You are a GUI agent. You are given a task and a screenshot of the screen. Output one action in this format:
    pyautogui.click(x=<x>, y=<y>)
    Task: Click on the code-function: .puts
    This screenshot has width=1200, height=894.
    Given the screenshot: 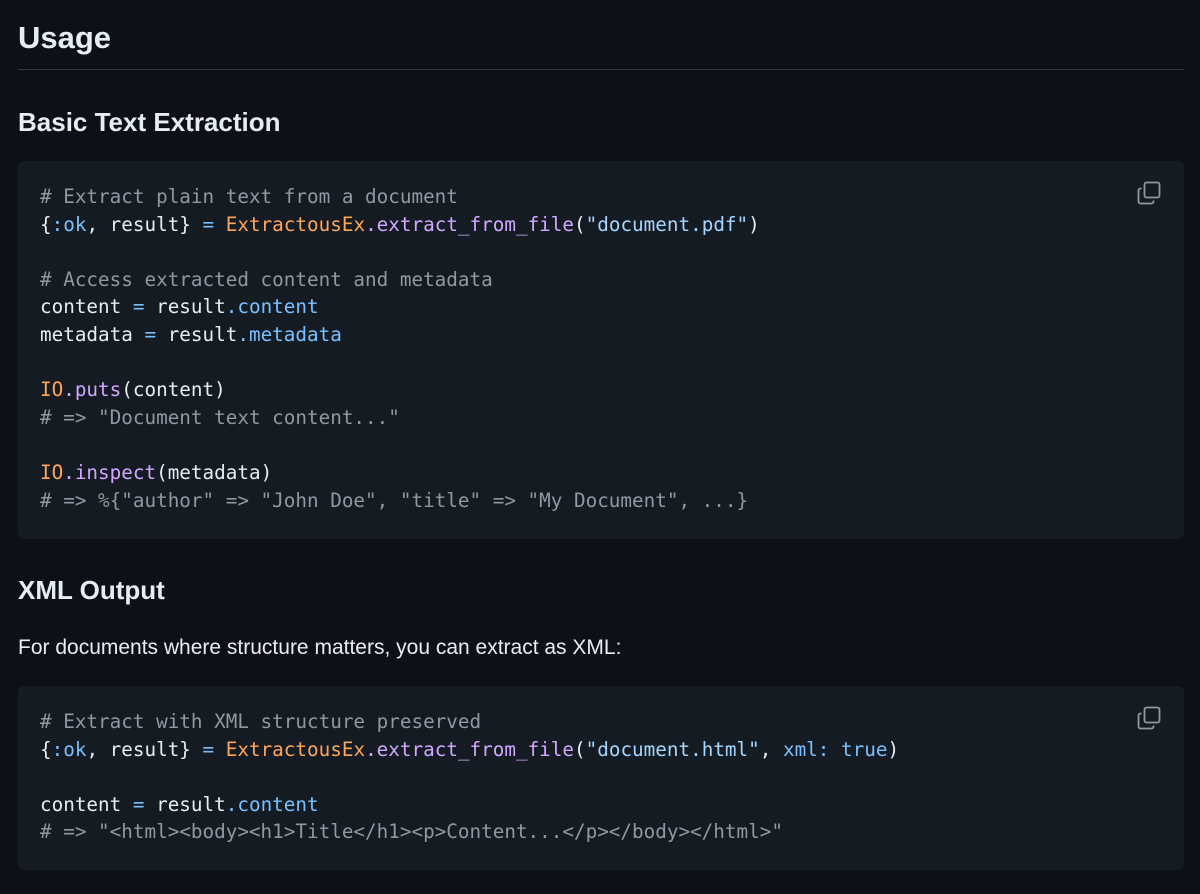 What is the action you would take?
    pyautogui.click(x=92, y=390)
    